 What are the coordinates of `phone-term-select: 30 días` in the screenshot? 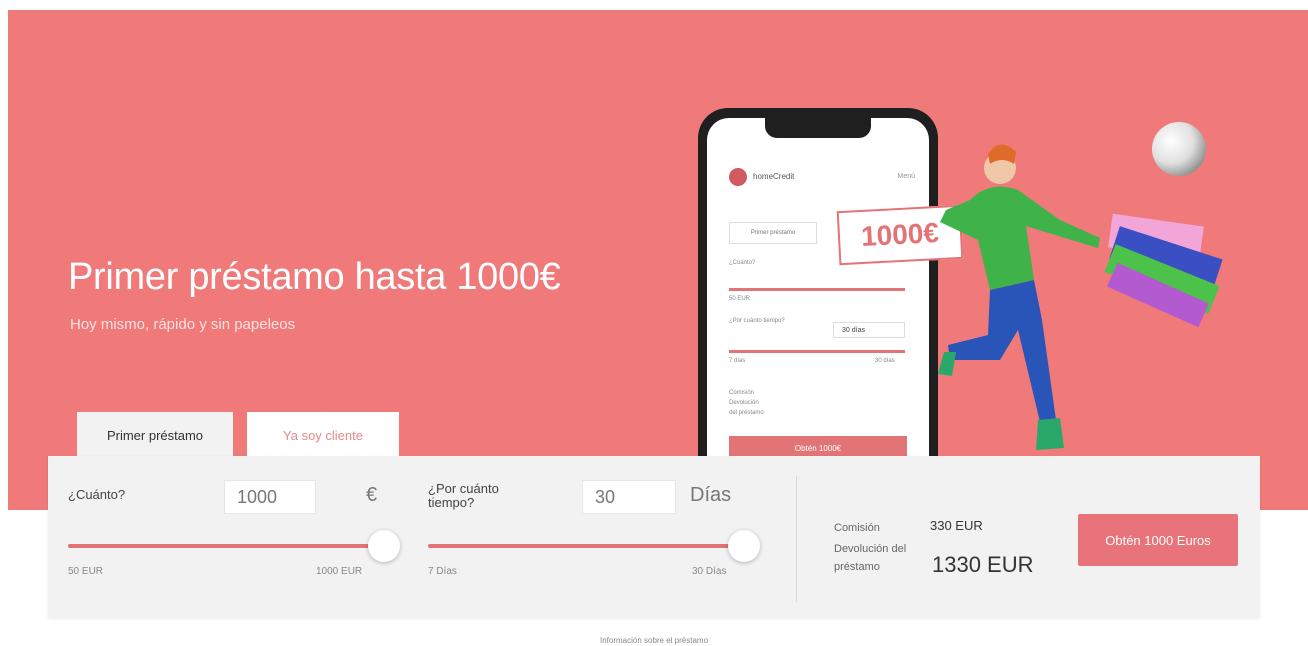 It's located at (869, 330).